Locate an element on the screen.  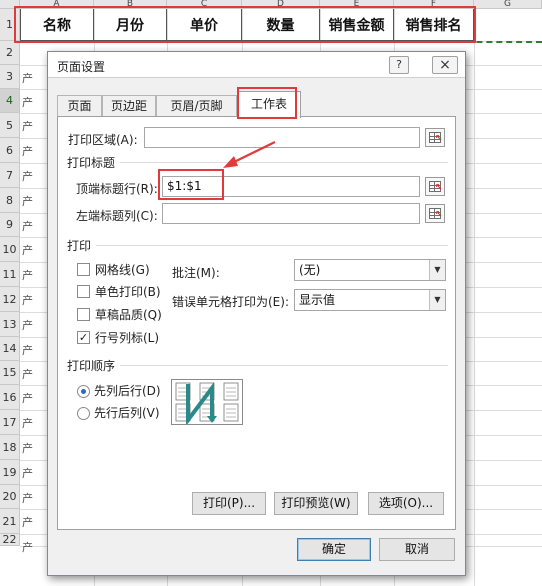
page-order-diagram-icon is located at coordinates (207, 404).